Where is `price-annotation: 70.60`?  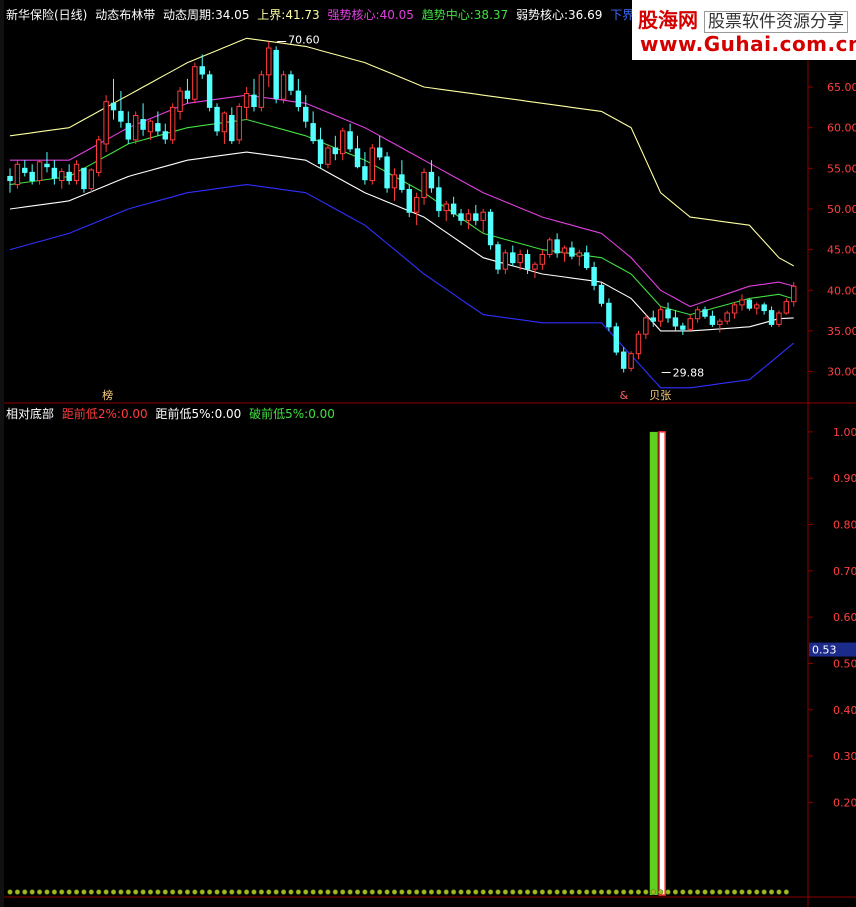 price-annotation: 70.60 is located at coordinates (304, 40).